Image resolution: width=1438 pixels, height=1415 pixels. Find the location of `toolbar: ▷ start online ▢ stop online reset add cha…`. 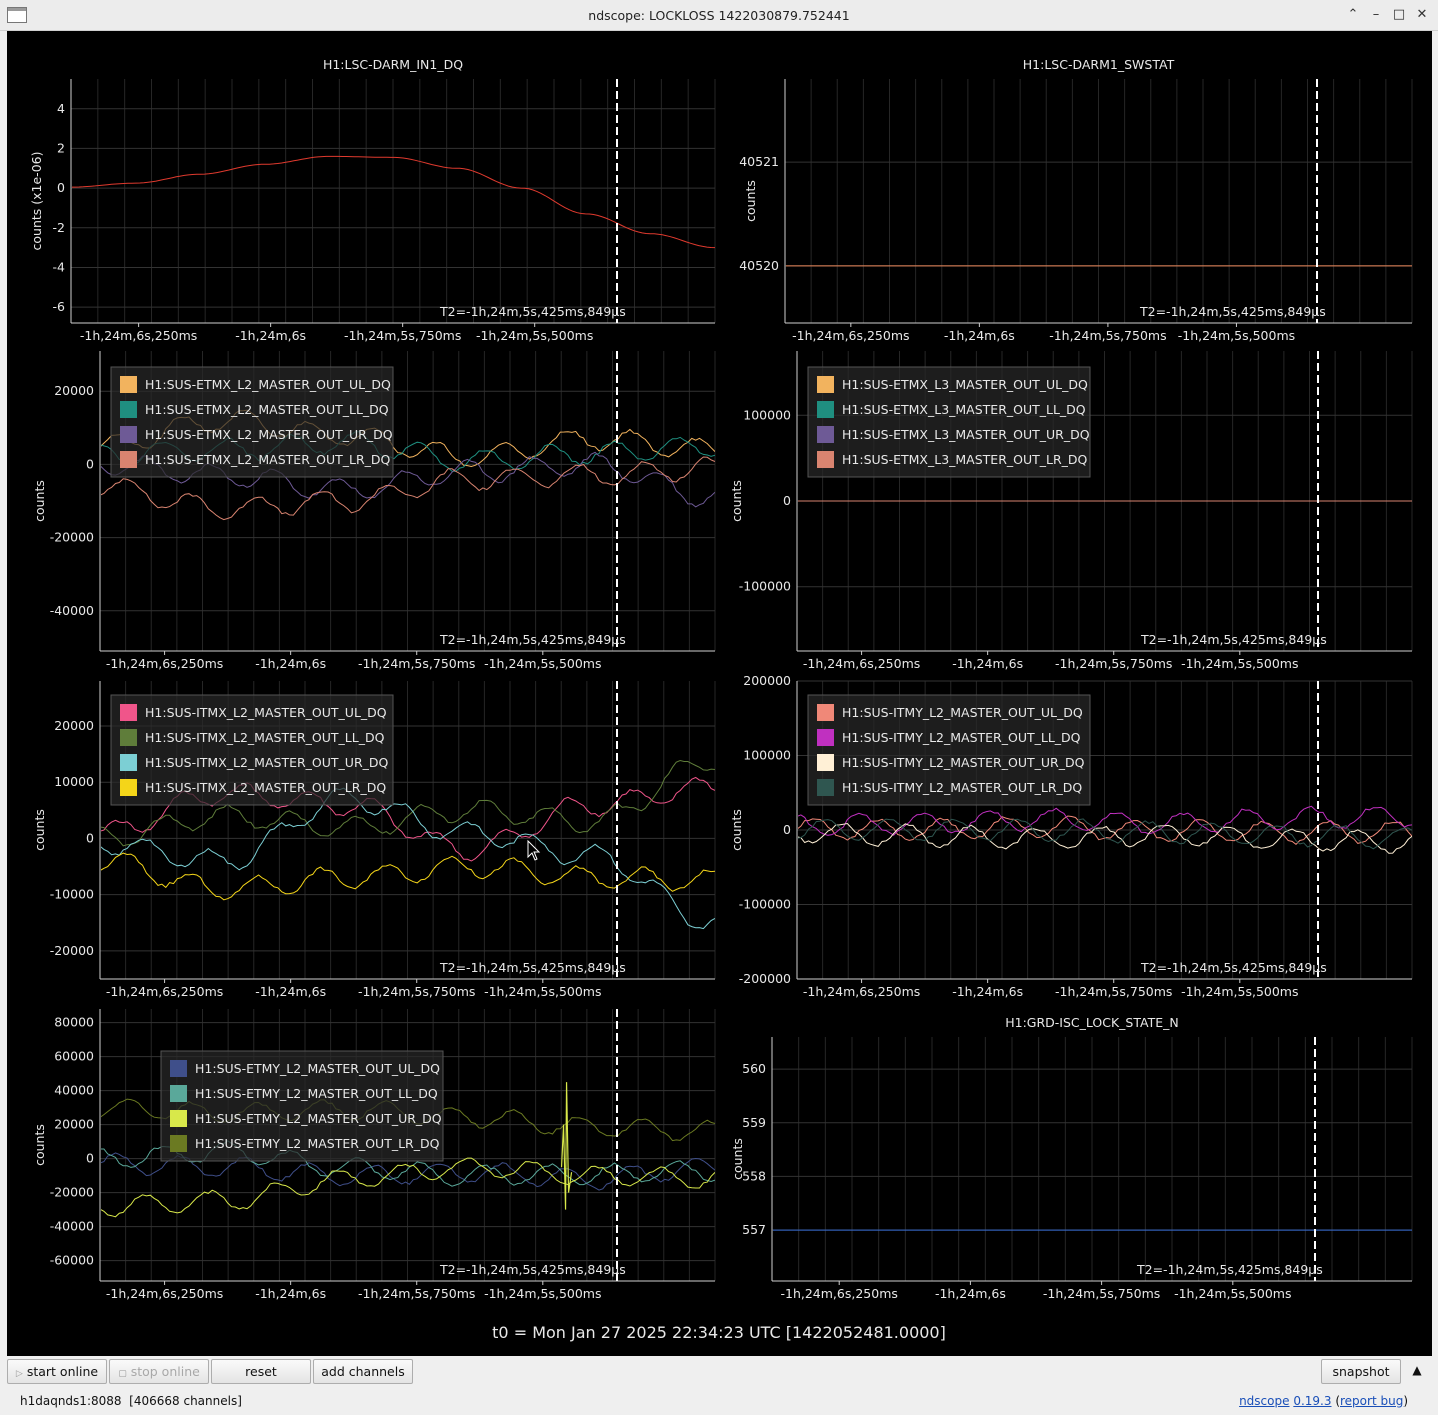

toolbar: ▷ start online ▢ stop online reset add cha… is located at coordinates (719, 1372).